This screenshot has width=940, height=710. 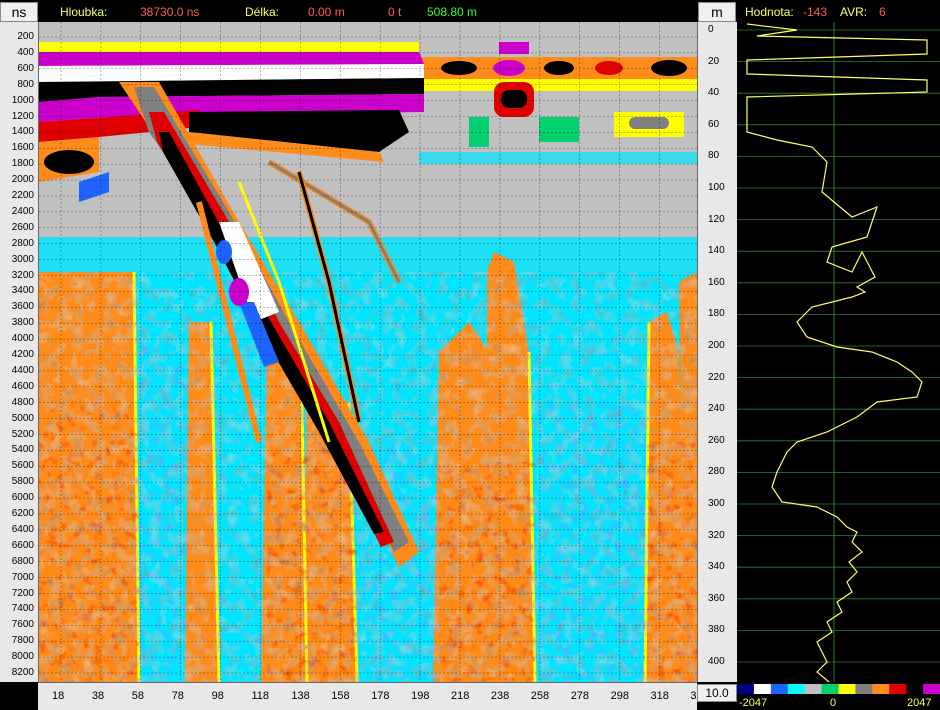 What do you see at coordinates (22, 116) in the screenshot?
I see `time-tick: 1200` at bounding box center [22, 116].